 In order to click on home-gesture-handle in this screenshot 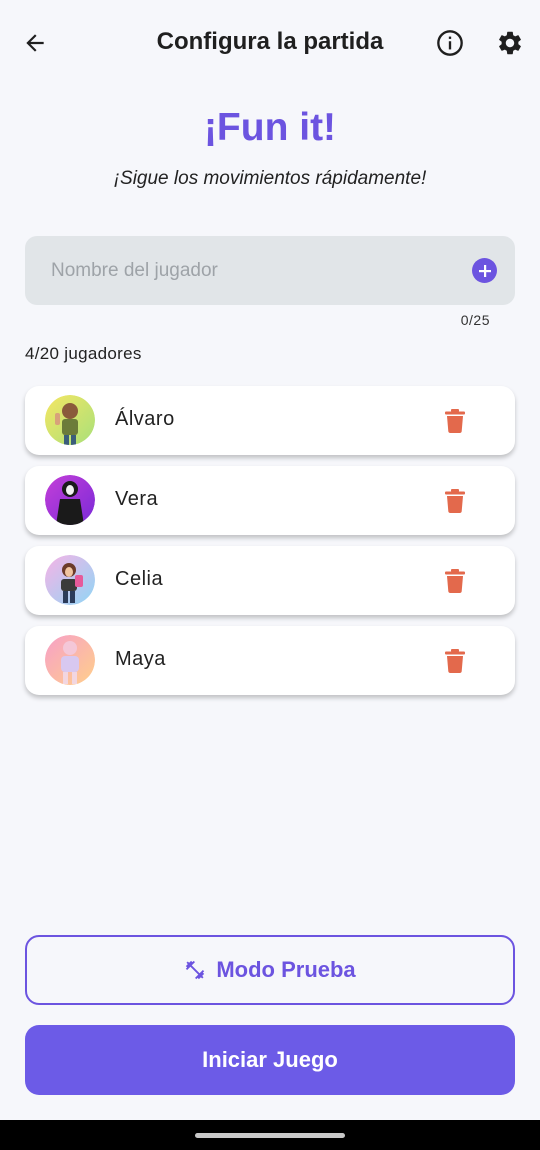, I will do `click(270, 1135)`.